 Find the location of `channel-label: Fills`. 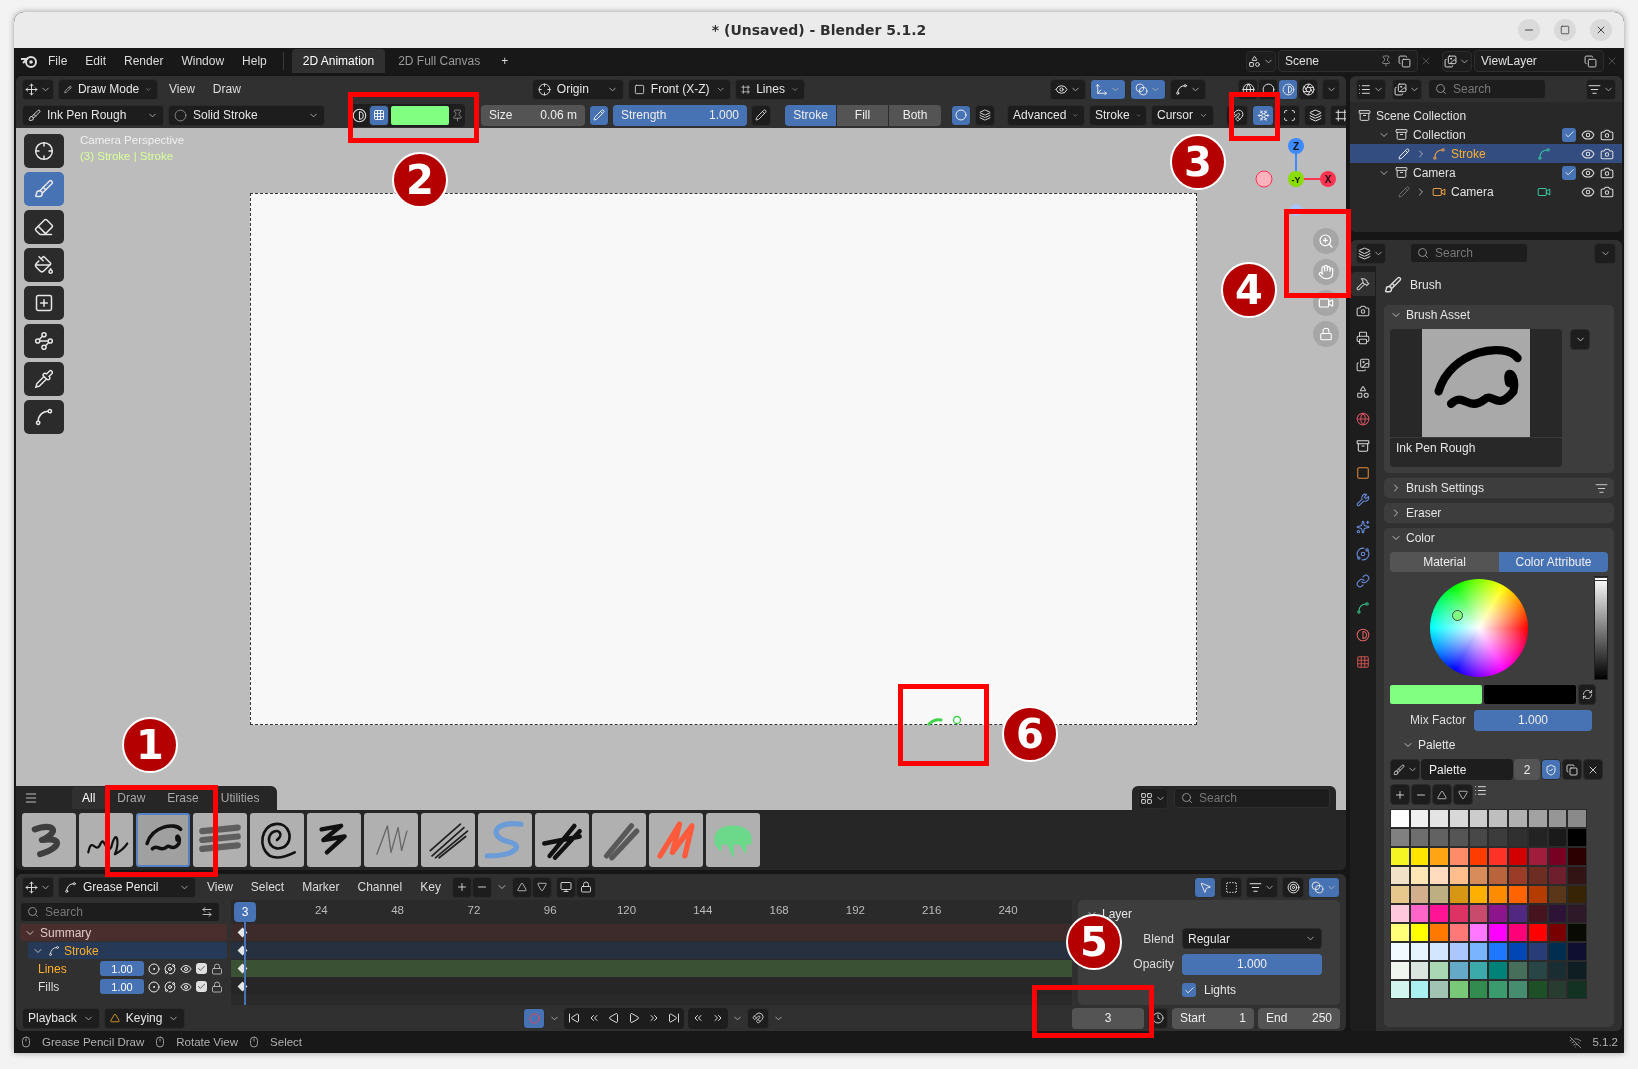

channel-label: Fills is located at coordinates (49, 986).